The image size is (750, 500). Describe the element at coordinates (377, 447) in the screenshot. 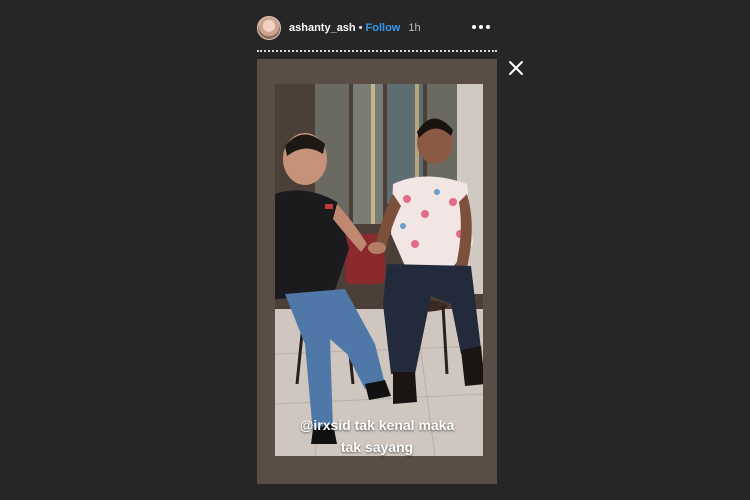

I see `caption-line: tak sayang` at that location.